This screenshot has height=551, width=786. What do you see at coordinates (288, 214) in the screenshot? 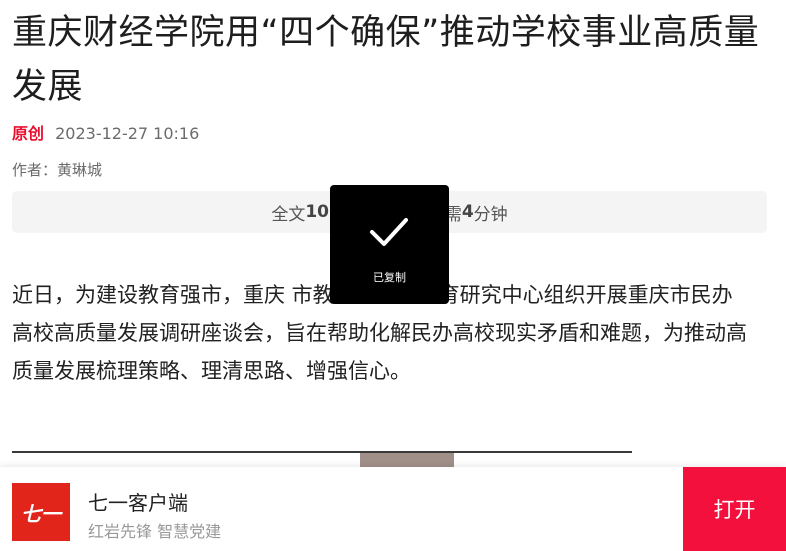
I see `read-prefix: 全文` at bounding box center [288, 214].